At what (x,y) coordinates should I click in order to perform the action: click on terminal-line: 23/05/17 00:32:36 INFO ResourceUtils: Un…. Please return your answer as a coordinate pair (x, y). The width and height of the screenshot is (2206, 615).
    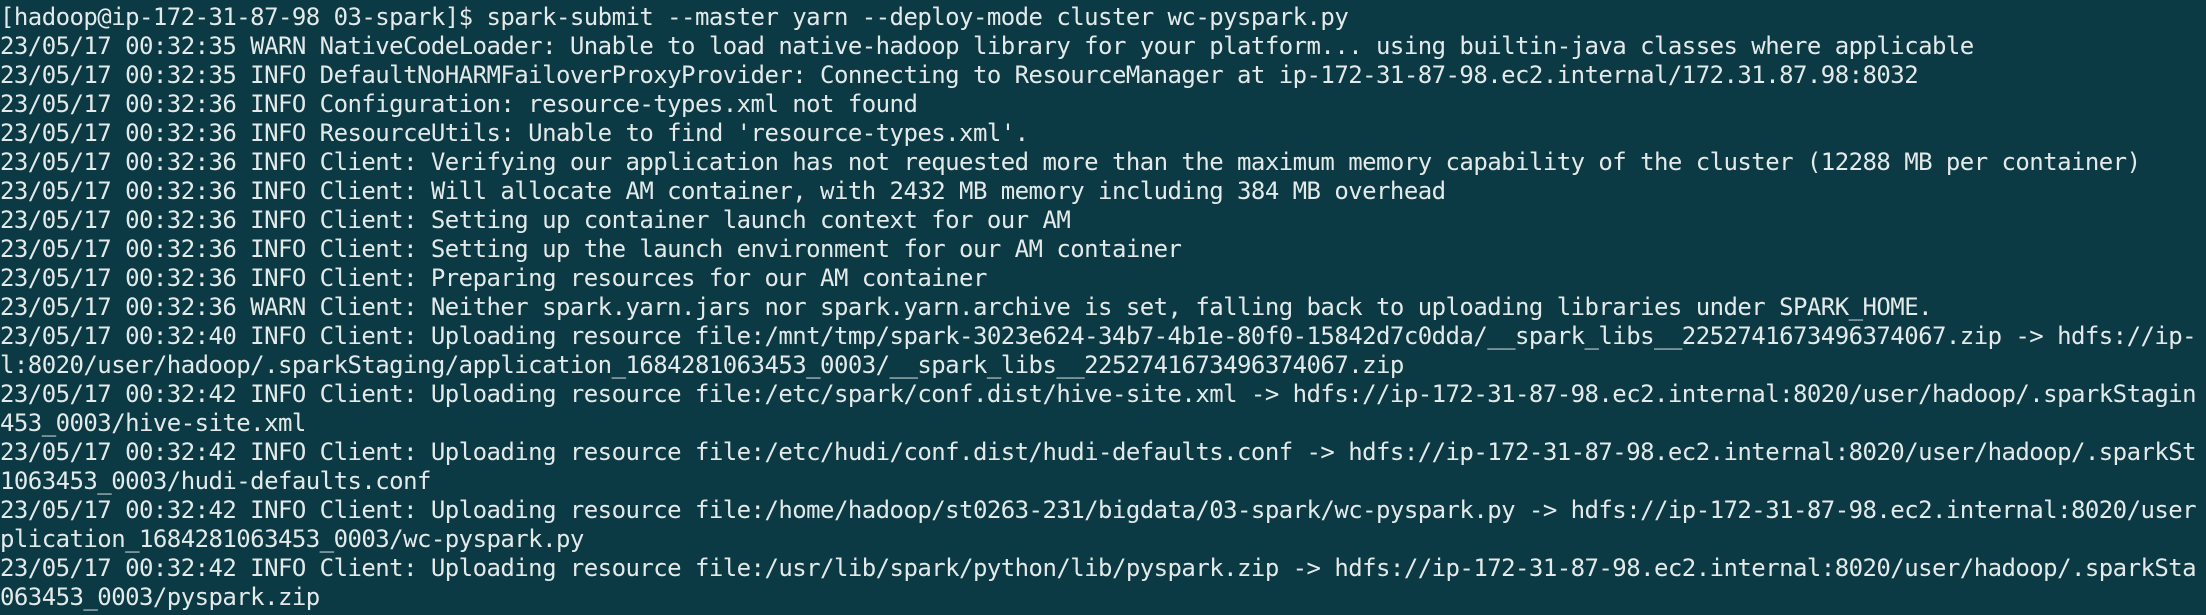
    Looking at the image, I should click on (514, 133).